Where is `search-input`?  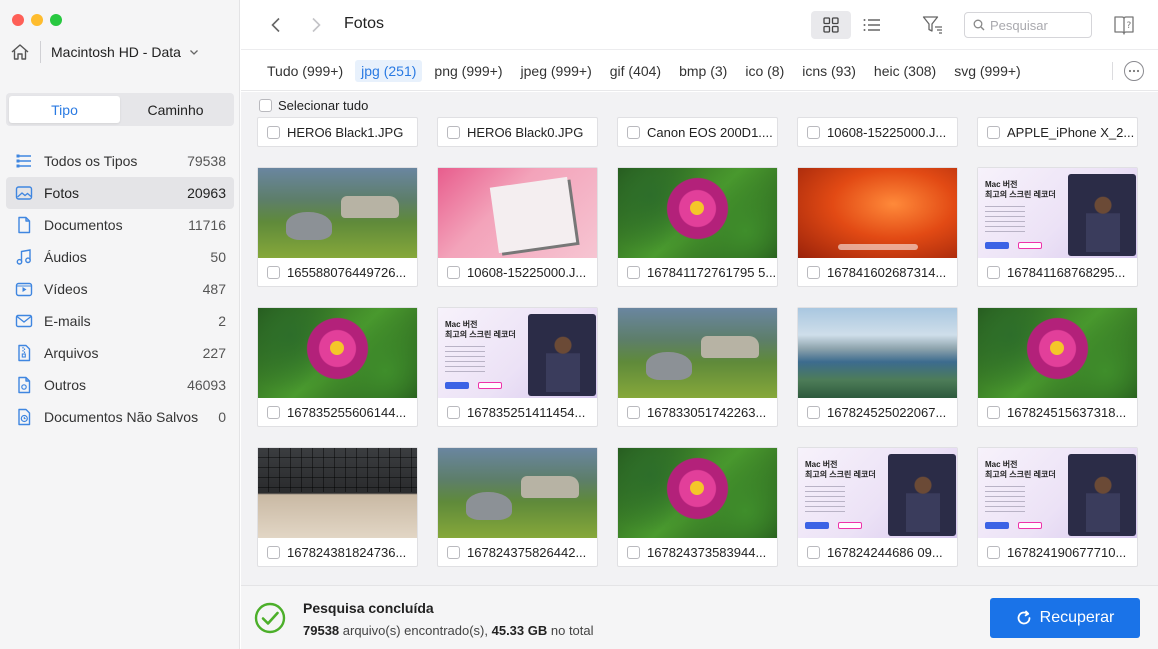 search-input is located at coordinates (1040, 25).